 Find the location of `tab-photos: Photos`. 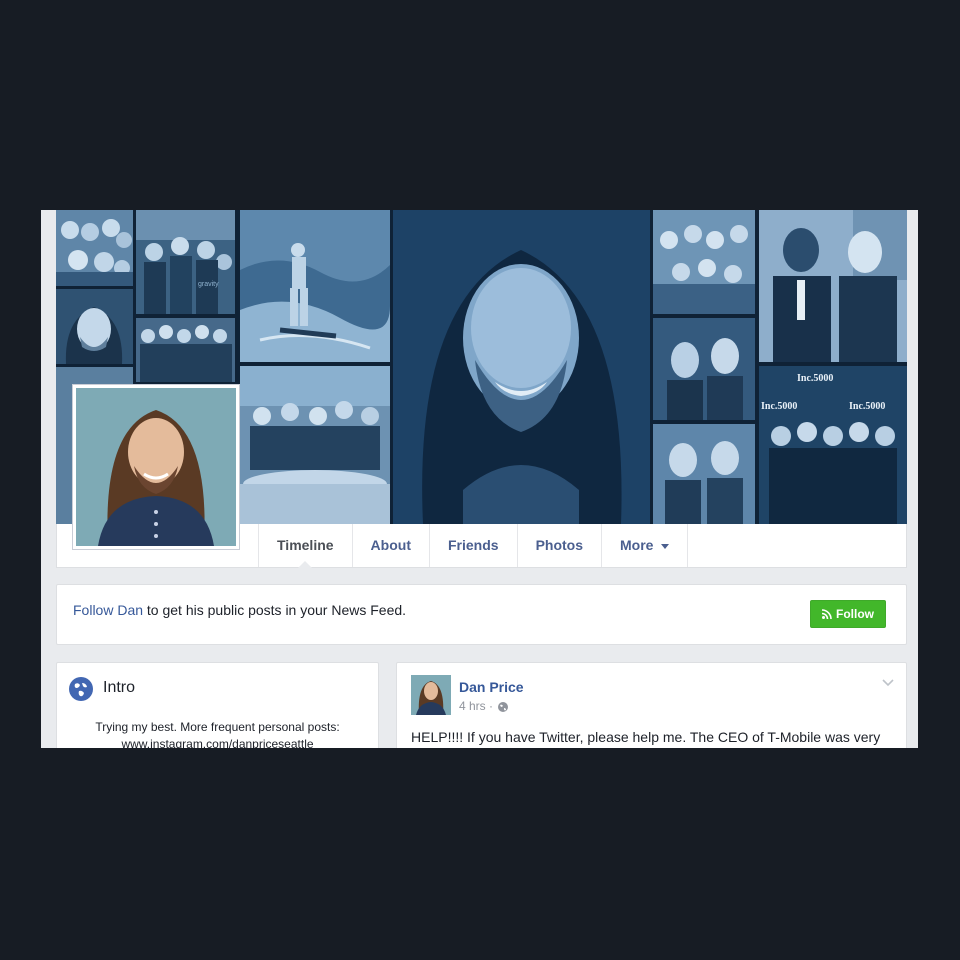

tab-photos: Photos is located at coordinates (558, 545).